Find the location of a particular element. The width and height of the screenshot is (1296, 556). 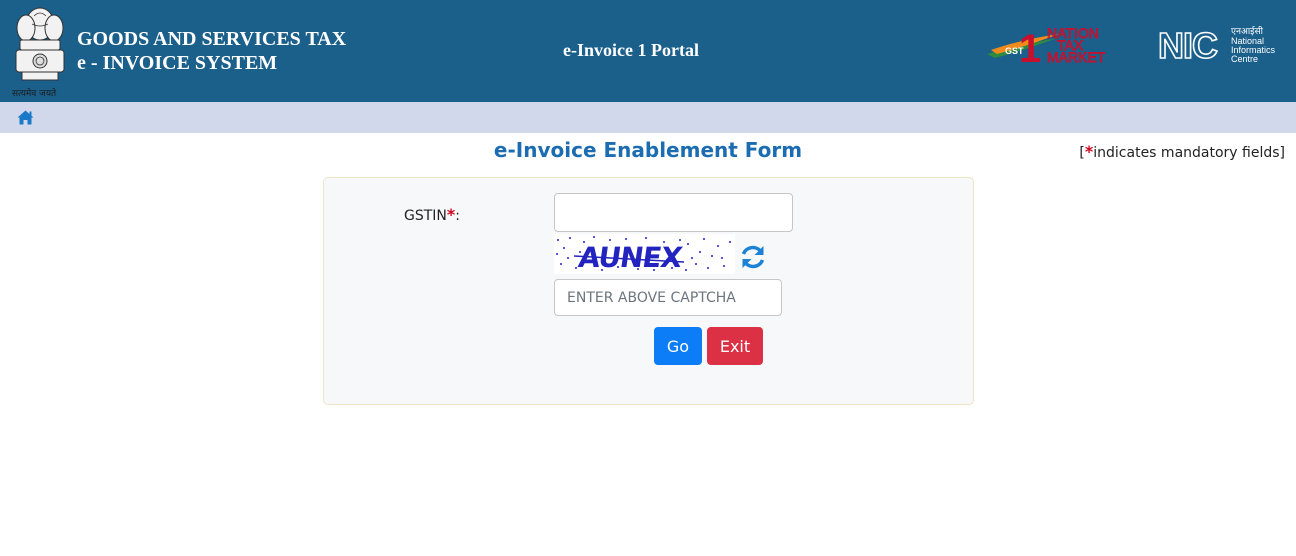

captcha-image: AUNEX is located at coordinates (644, 254).